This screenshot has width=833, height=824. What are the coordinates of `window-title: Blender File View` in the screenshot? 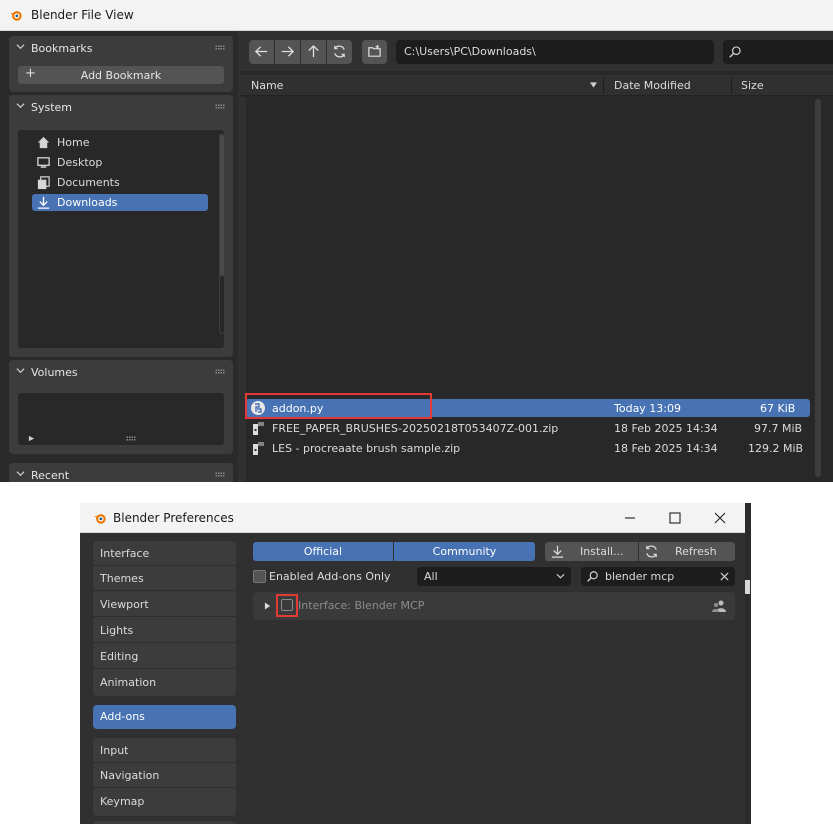 It's located at (82, 15).